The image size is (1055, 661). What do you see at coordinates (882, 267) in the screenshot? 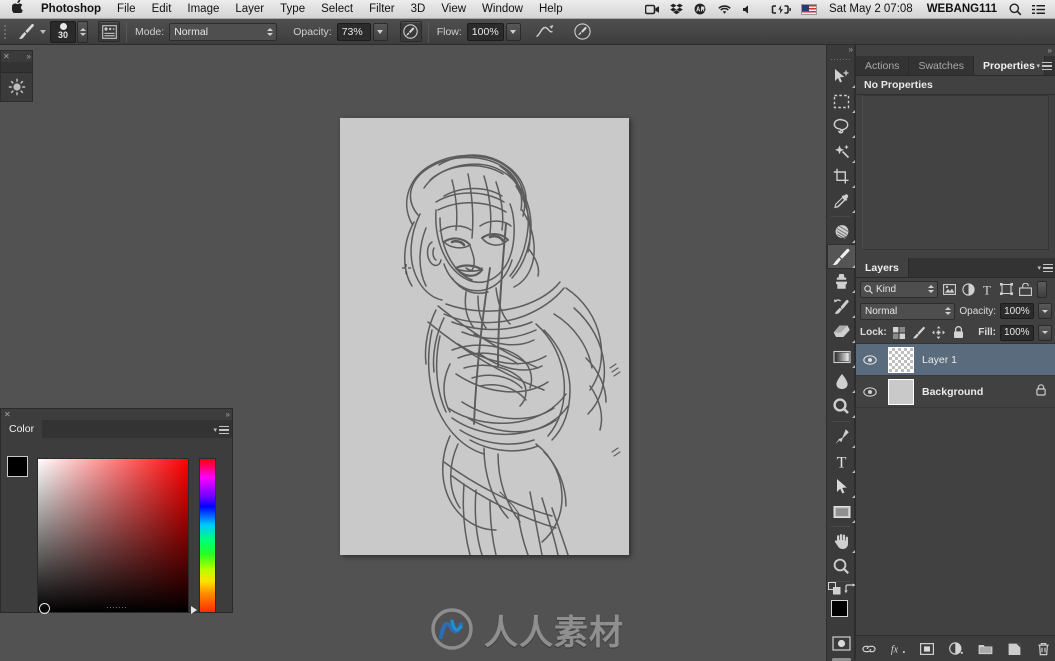
I see `tab-layers: Layers` at bounding box center [882, 267].